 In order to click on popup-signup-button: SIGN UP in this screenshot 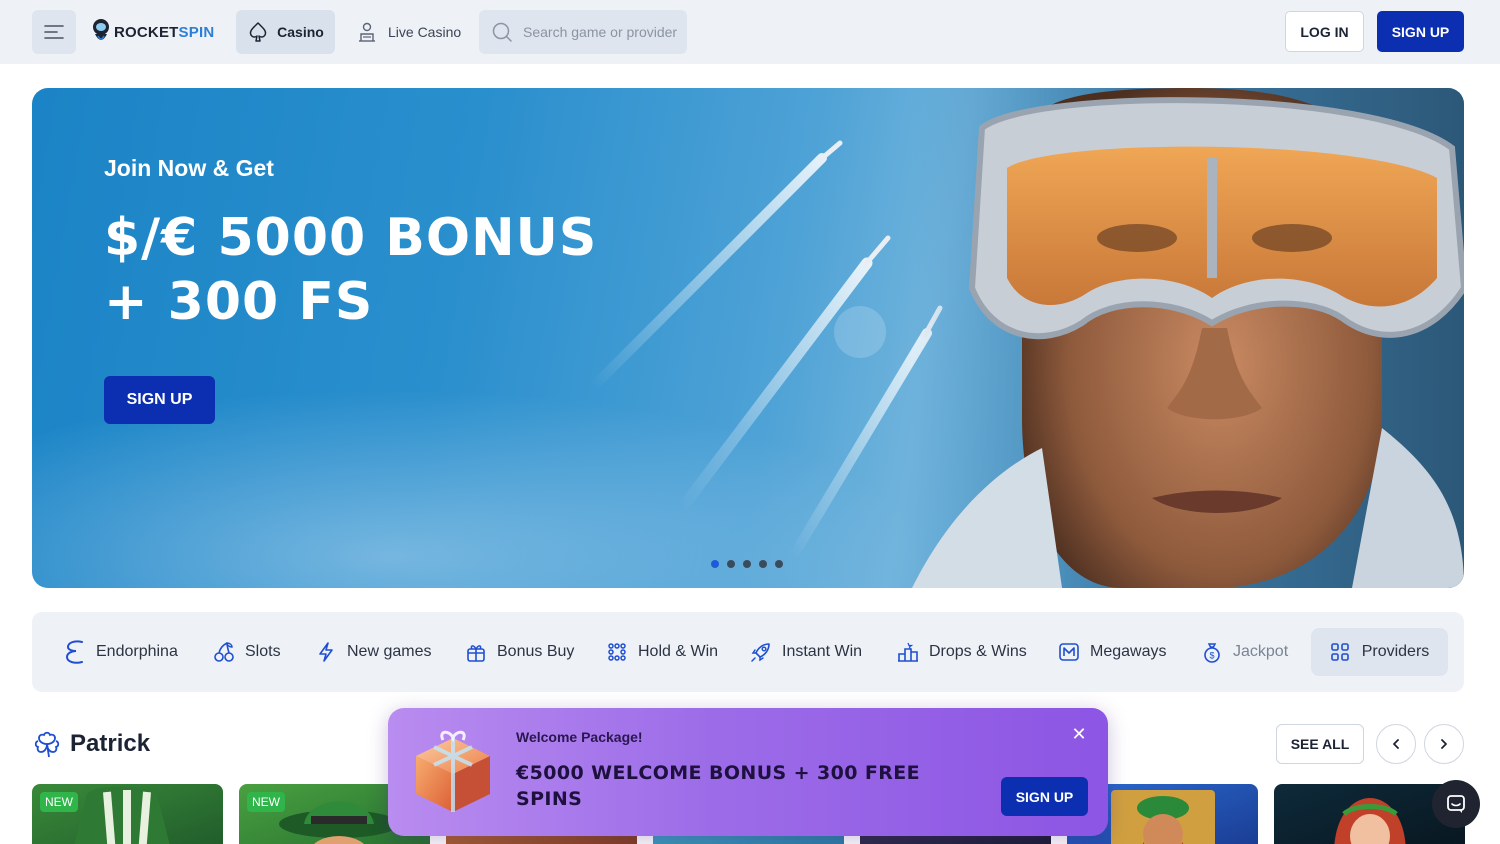, I will do `click(1044, 796)`.